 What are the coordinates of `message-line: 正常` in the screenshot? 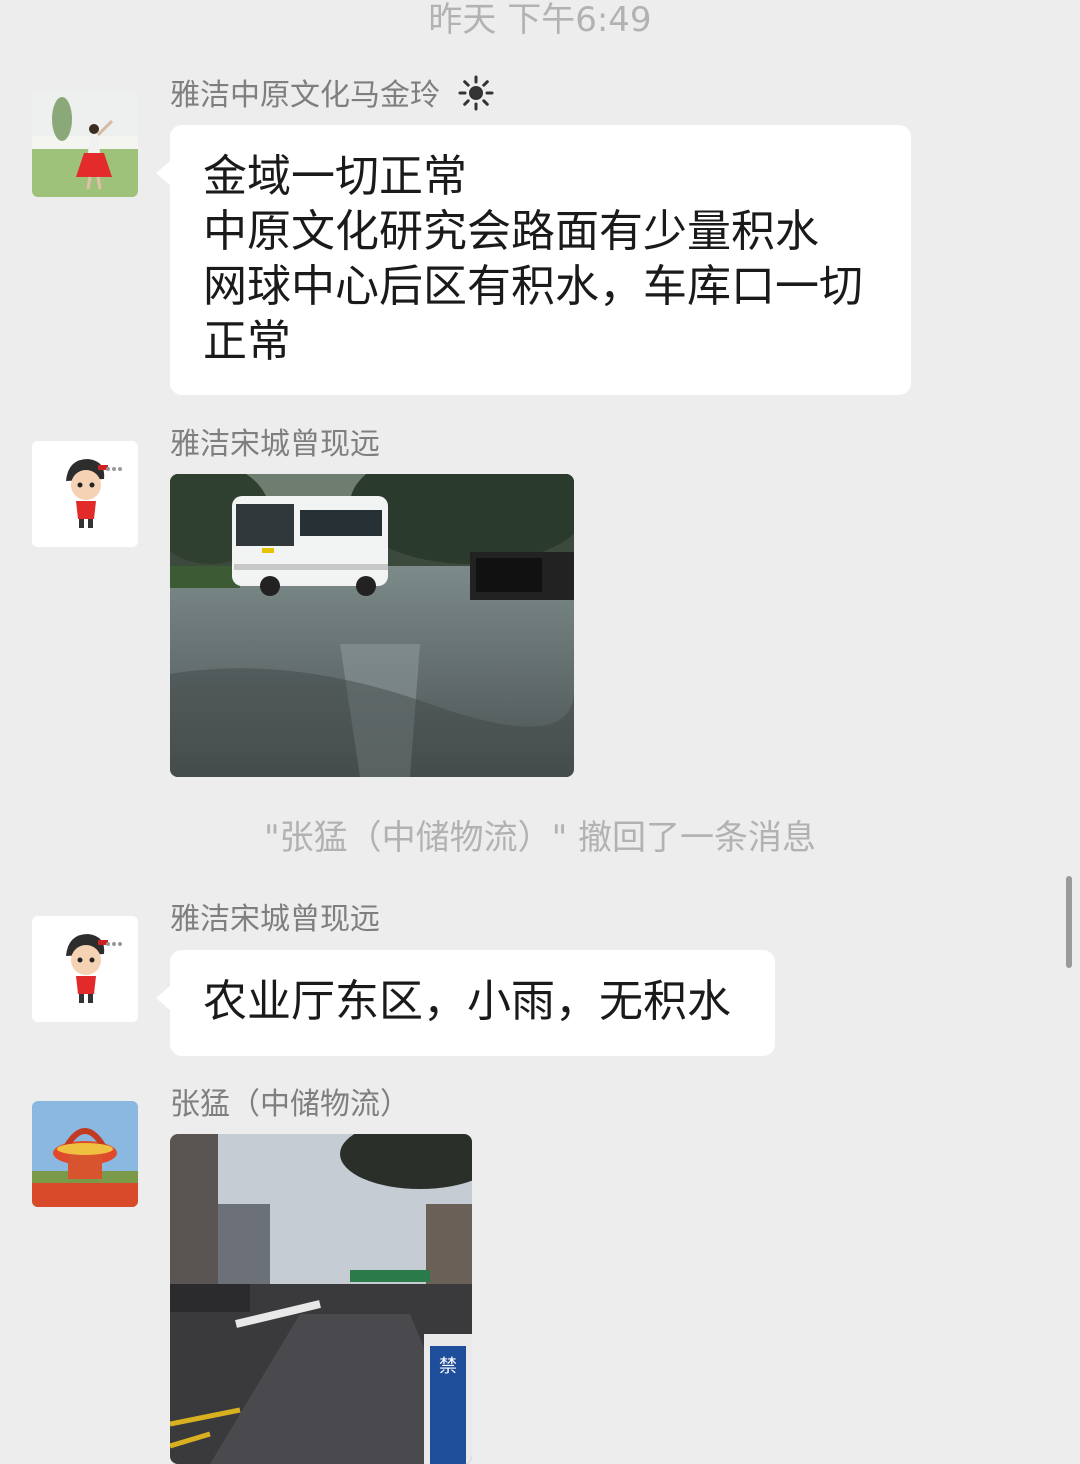 It's located at (247, 341).